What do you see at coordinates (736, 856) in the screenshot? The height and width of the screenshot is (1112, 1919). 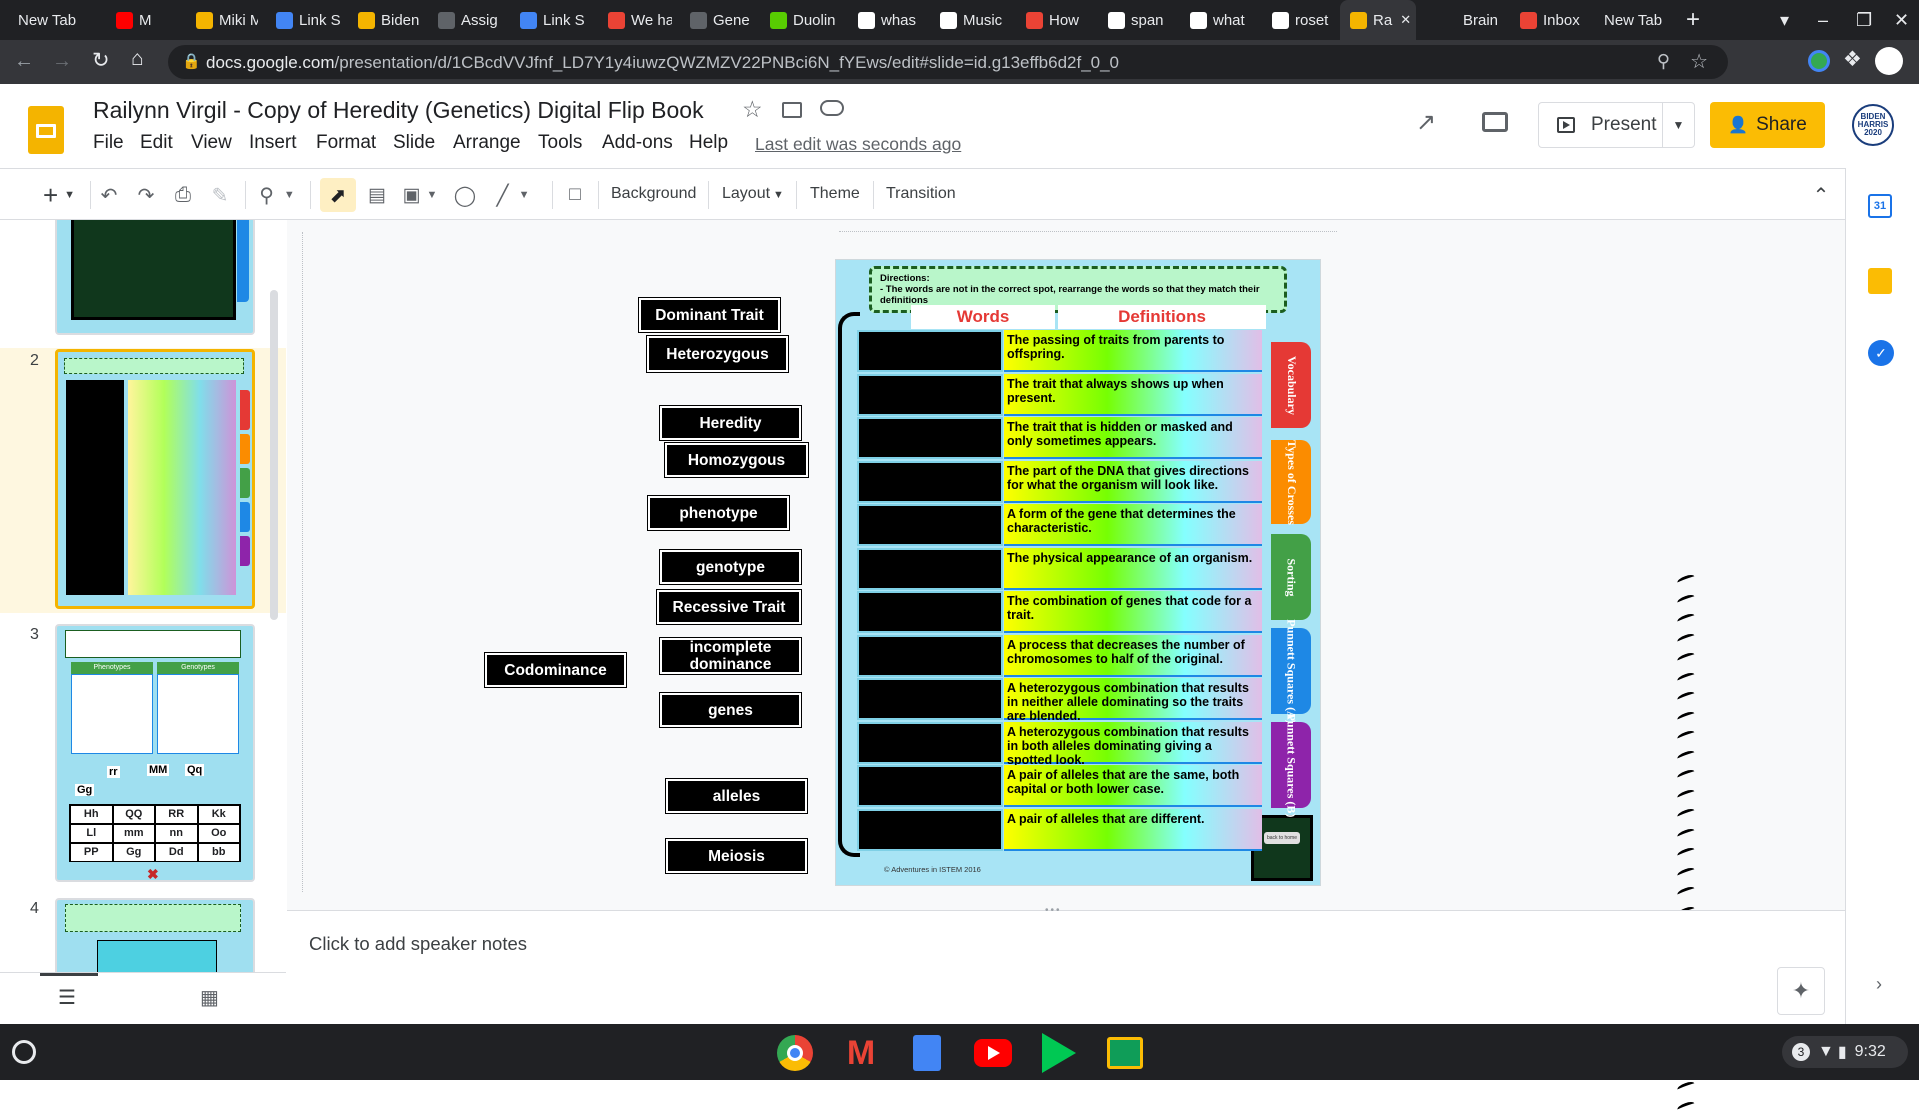 I see `word-tile: Meiosis` at bounding box center [736, 856].